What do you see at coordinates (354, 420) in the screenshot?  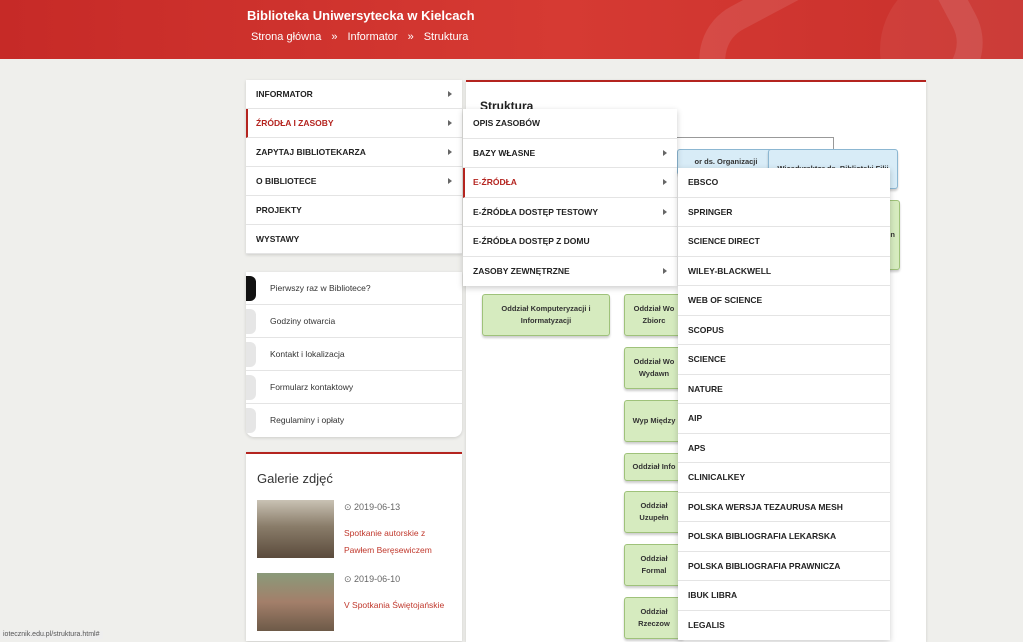 I see `quick-link-regulations: Regulaminy i opłaty` at bounding box center [354, 420].